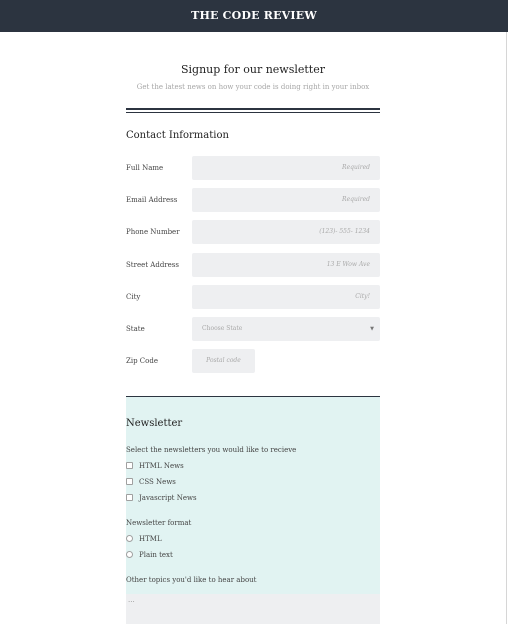 The height and width of the screenshot is (624, 508). Describe the element at coordinates (286, 329) in the screenshot. I see `state-select: Choose State ▼` at that location.